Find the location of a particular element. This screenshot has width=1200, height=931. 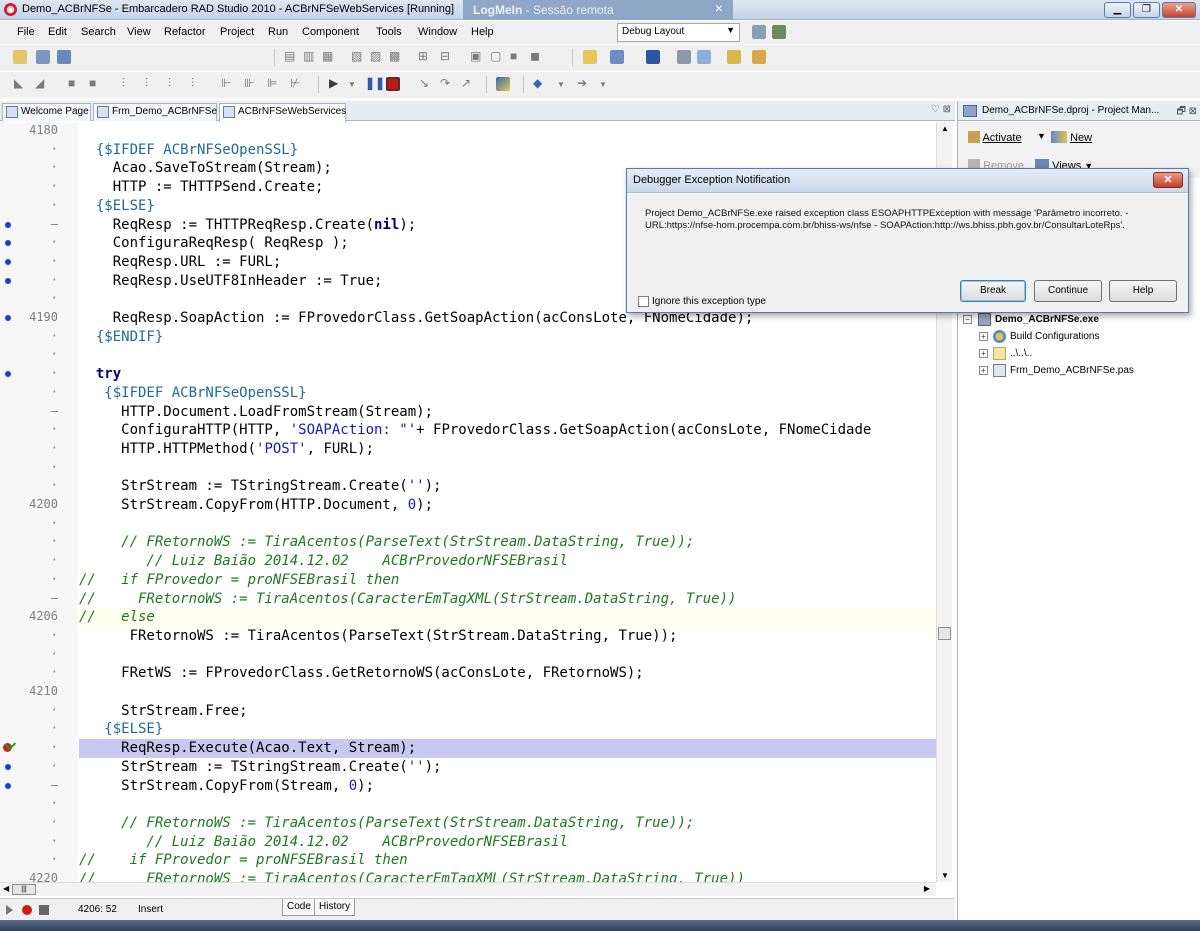

run-to-cursor-icon: ↗ is located at coordinates (466, 83).